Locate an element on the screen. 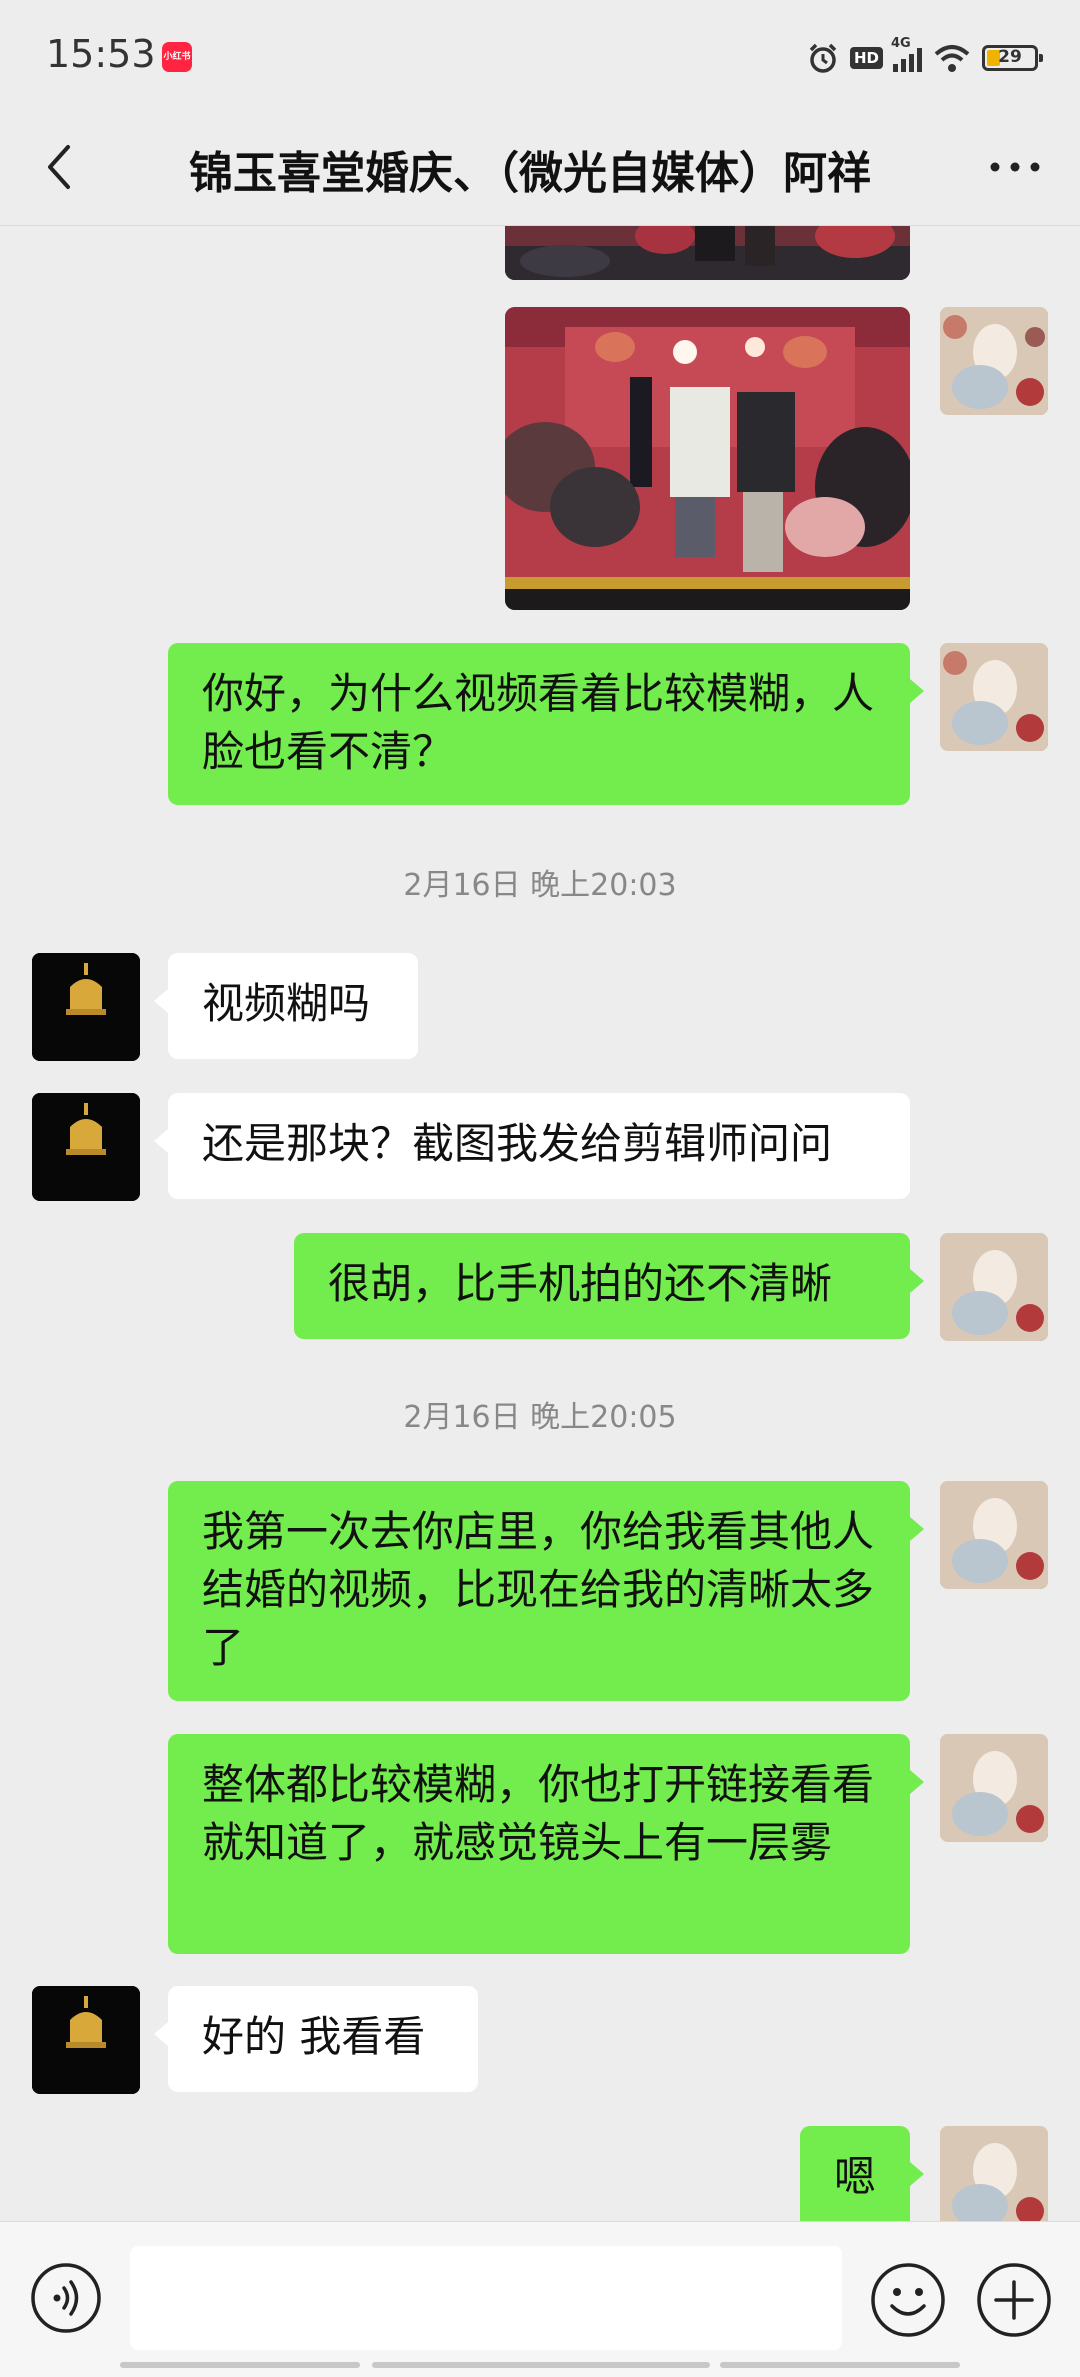 Image resolution: width=1080 pixels, height=2377 pixels. message-text: 好的 我看看 is located at coordinates (314, 2036).